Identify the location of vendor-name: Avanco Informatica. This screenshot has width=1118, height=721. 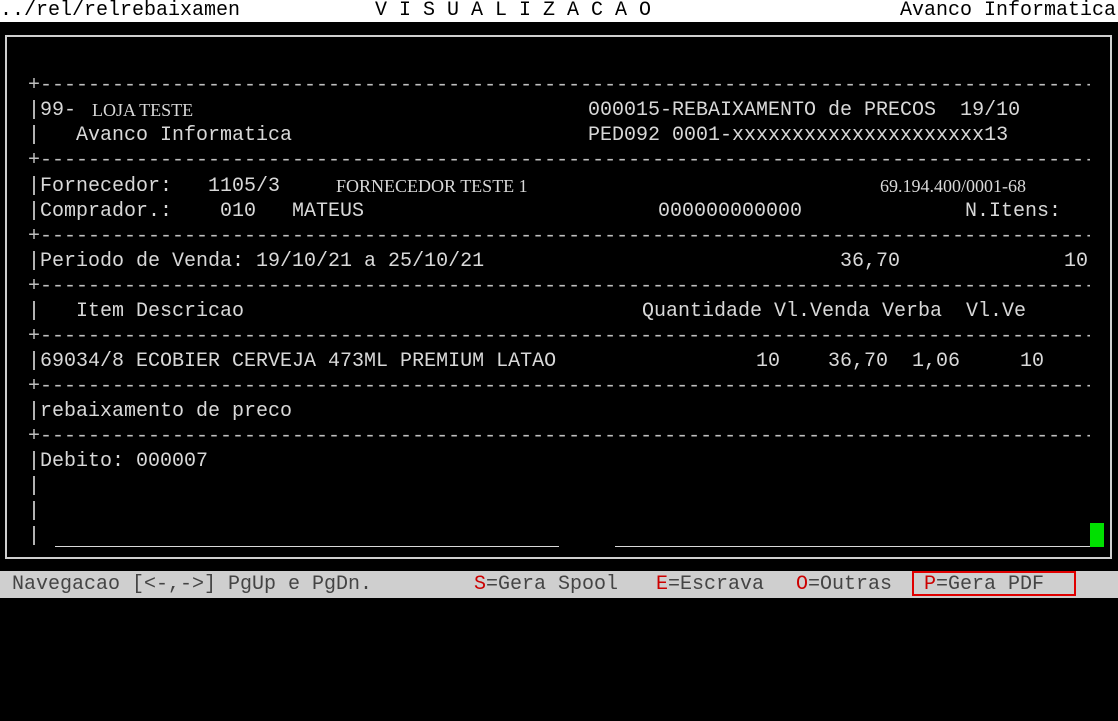
(1007, 11).